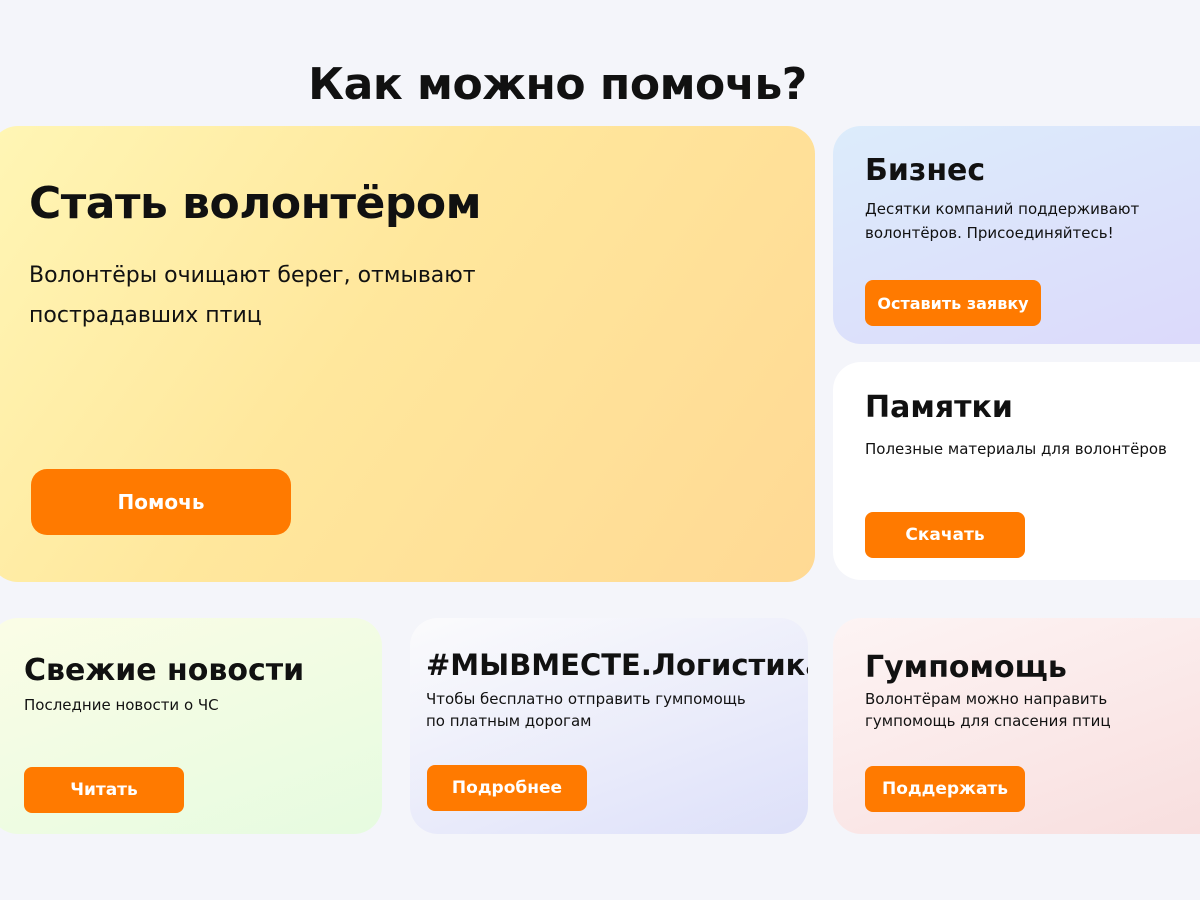  I want to click on memos-card-title: Памятки, so click(939, 407).